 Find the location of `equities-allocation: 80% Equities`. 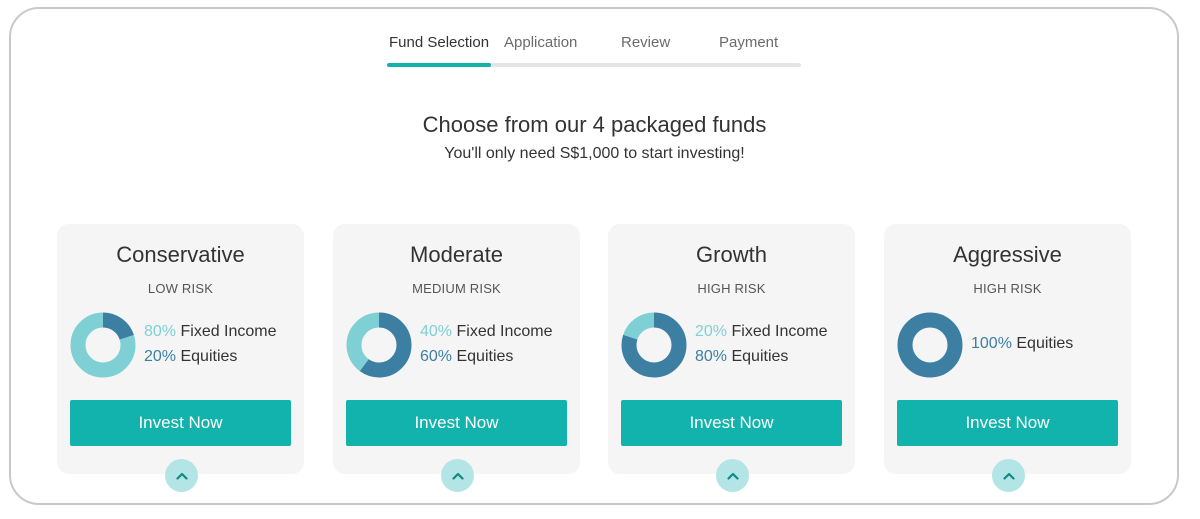

equities-allocation: 80% Equities is located at coordinates (741, 357).